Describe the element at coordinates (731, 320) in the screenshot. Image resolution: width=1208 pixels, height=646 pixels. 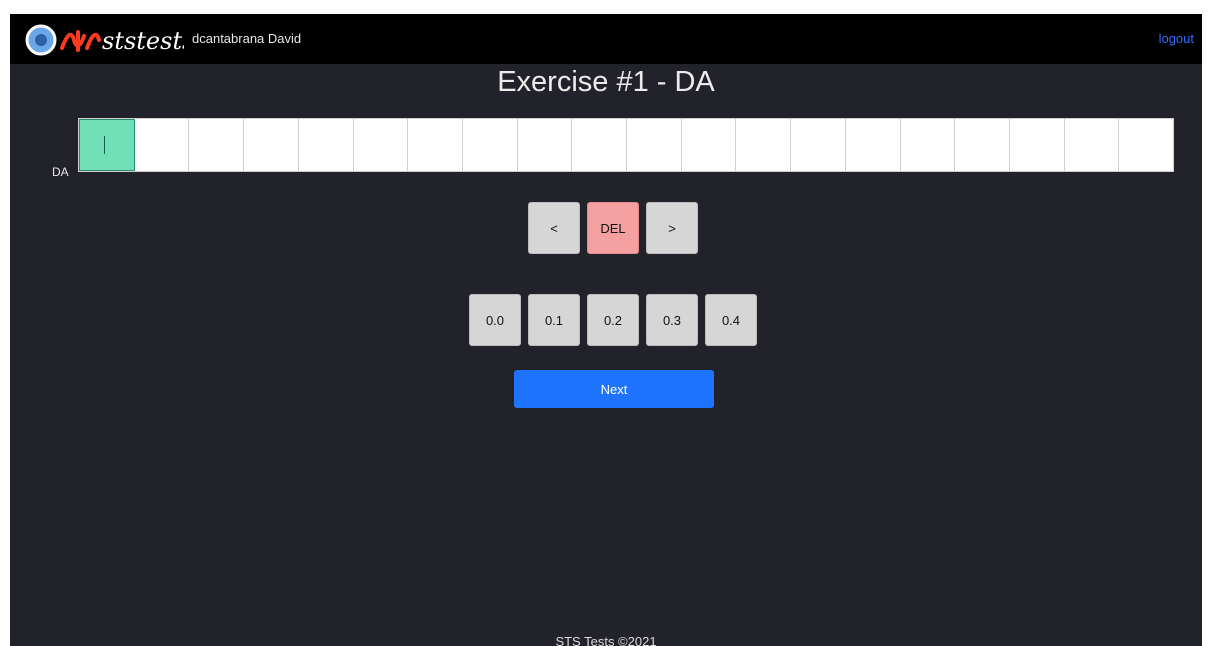
I see `value-button-0-4: 0.4` at that location.